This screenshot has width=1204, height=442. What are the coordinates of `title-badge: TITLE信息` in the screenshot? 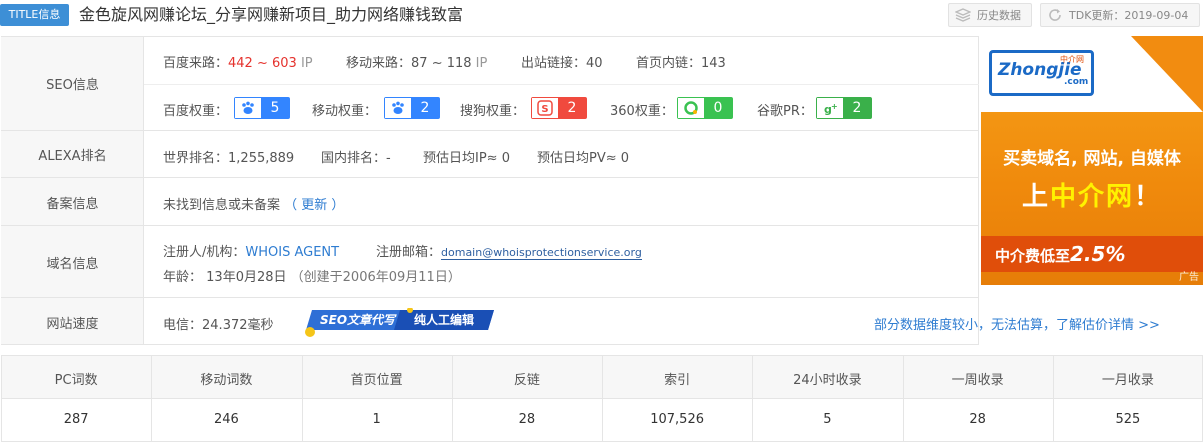 It's located at (34, 15).